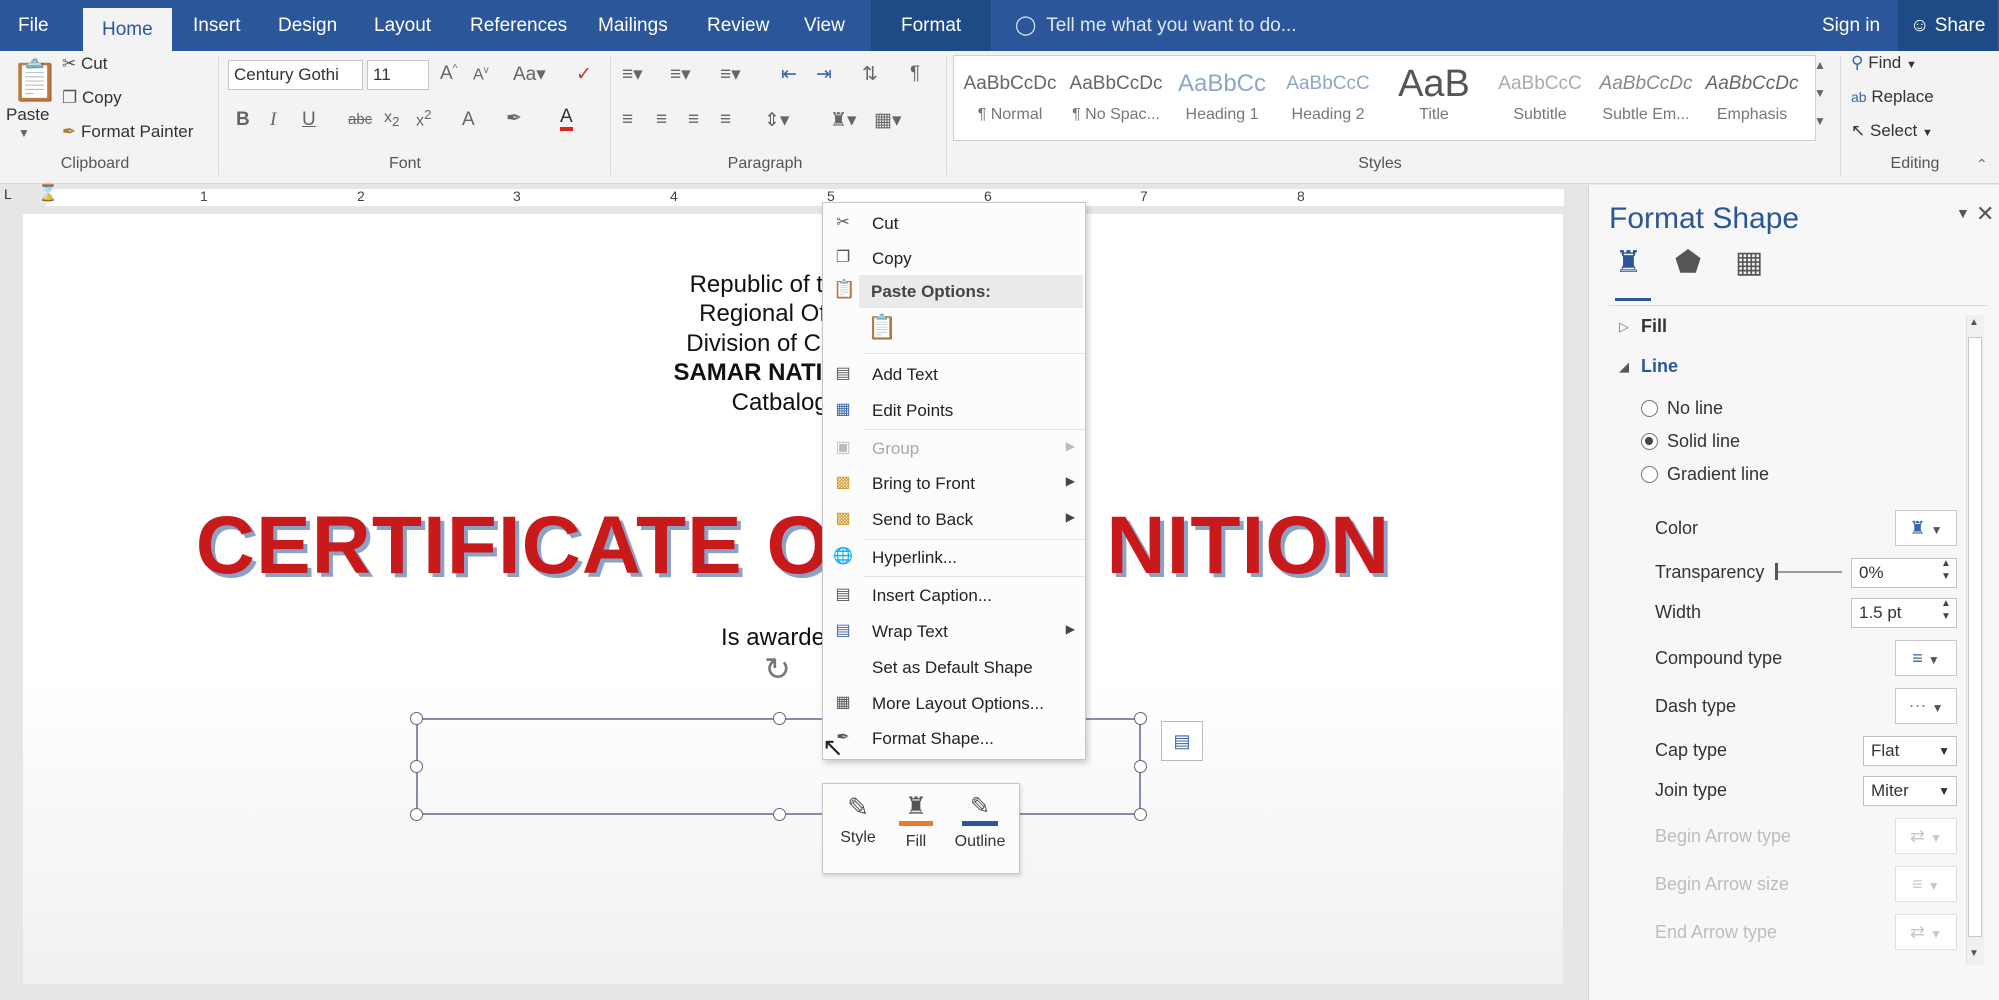 This screenshot has height=1000, width=1999. What do you see at coordinates (1809, 572) in the screenshot?
I see `transparency-slider` at bounding box center [1809, 572].